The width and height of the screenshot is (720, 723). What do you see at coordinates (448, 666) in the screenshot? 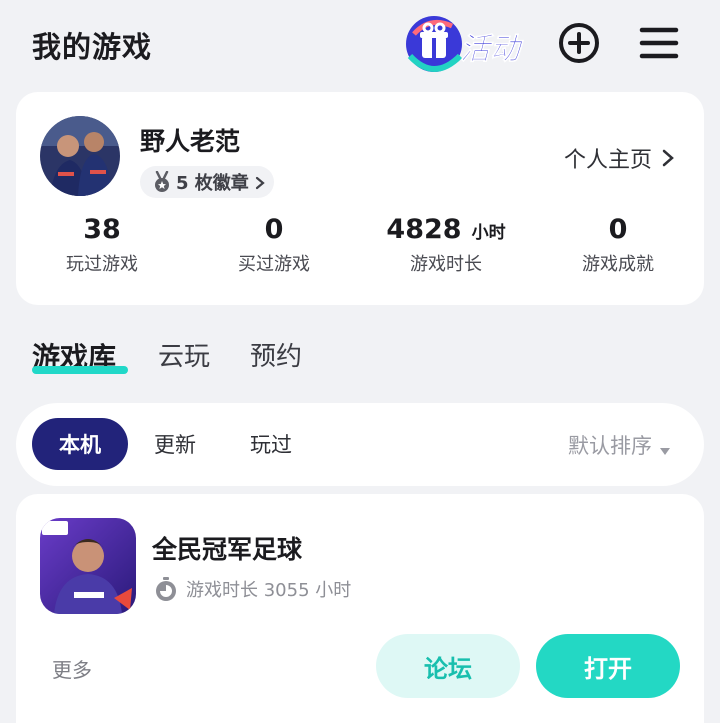
I see `forum-button: 论坛` at bounding box center [448, 666].